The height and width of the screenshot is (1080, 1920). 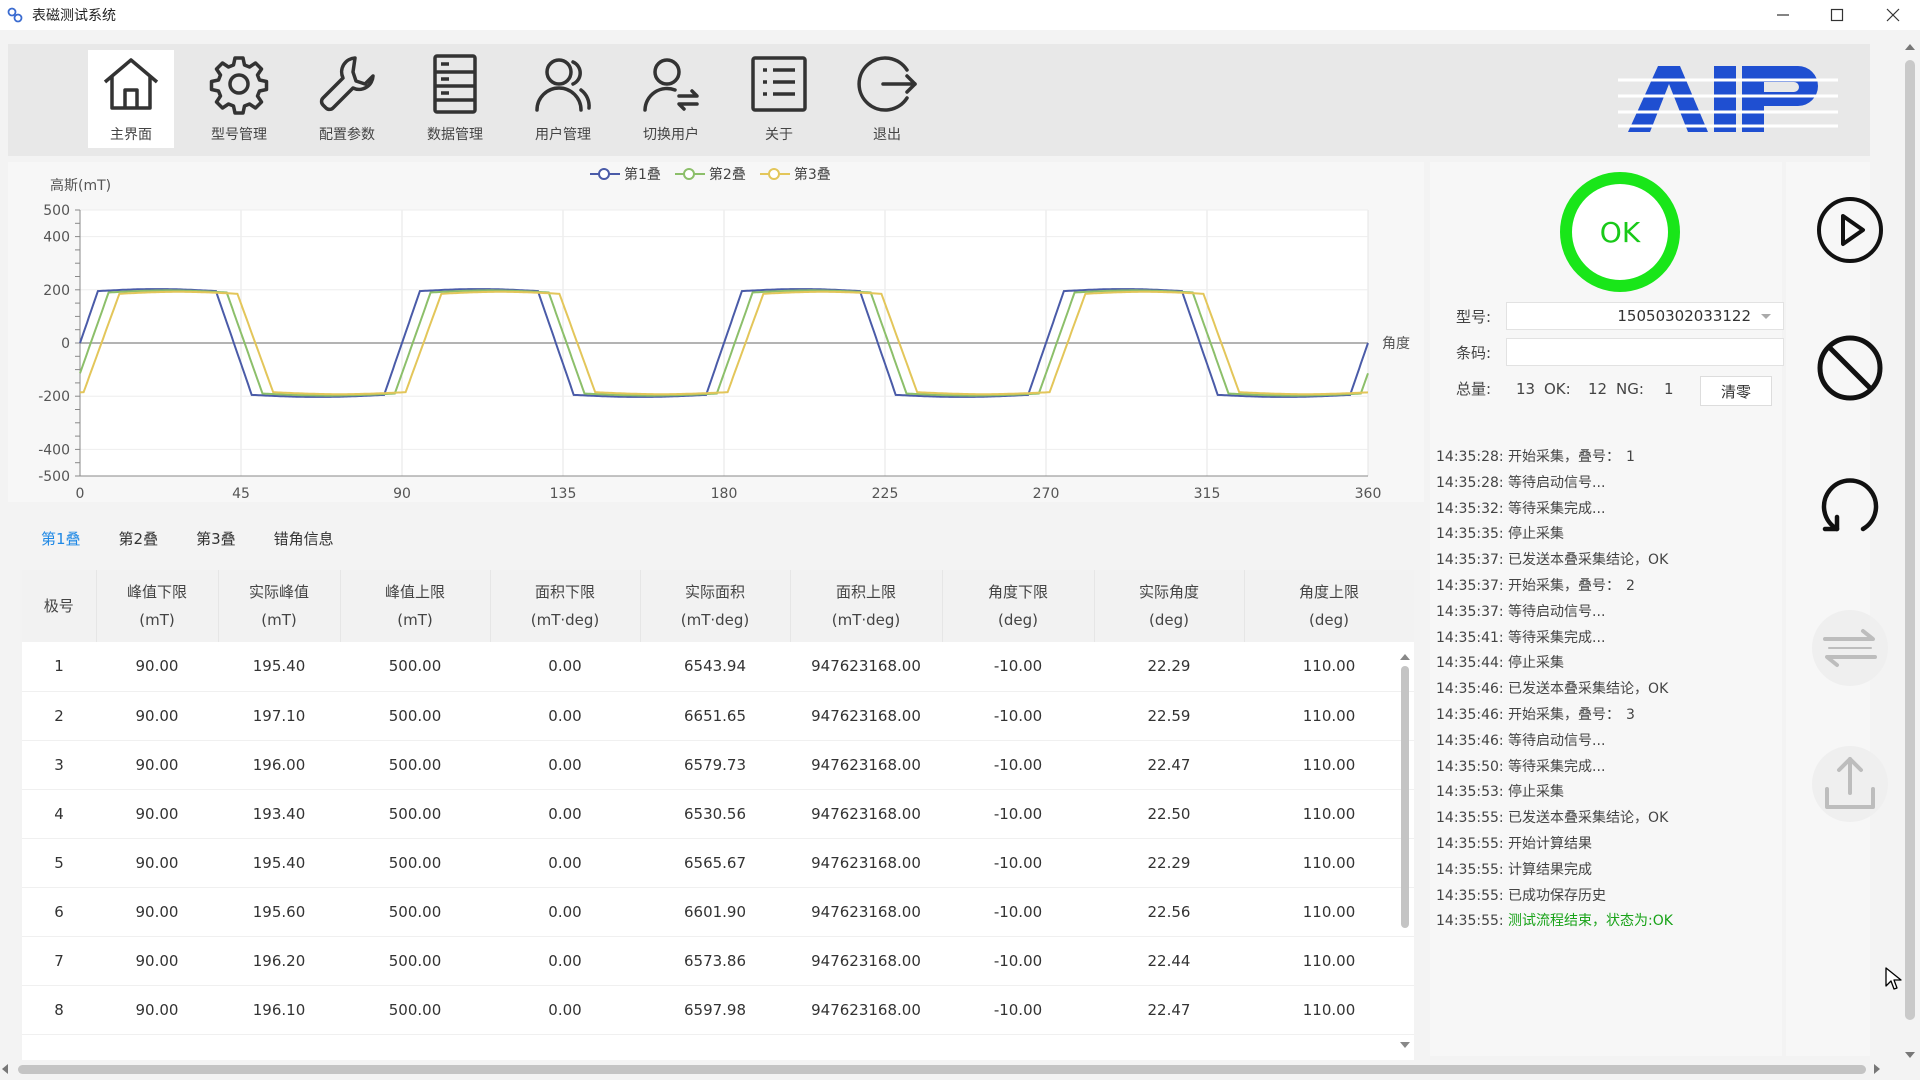 I want to click on log-time: 14:35:32:, so click(x=1470, y=508).